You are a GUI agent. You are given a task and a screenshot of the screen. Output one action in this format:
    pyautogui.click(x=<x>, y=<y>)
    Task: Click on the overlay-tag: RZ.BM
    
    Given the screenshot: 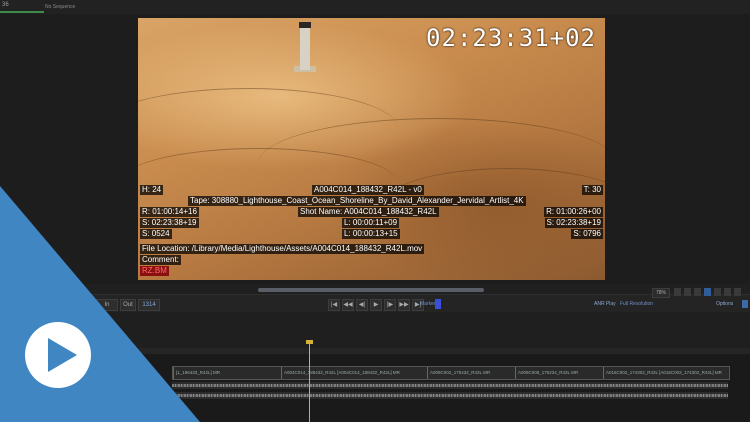 What is the action you would take?
    pyautogui.click(x=154, y=271)
    